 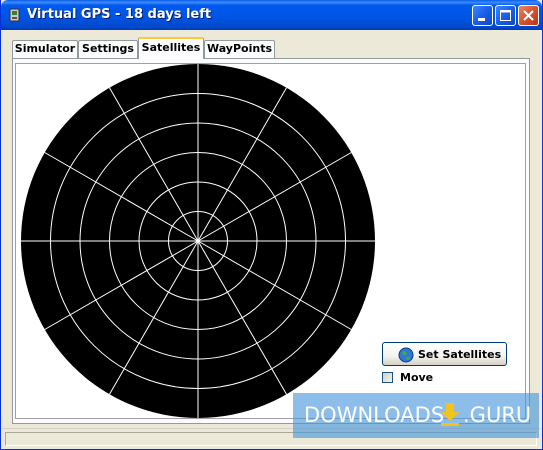 I want to click on app-icon, so click(x=14, y=15).